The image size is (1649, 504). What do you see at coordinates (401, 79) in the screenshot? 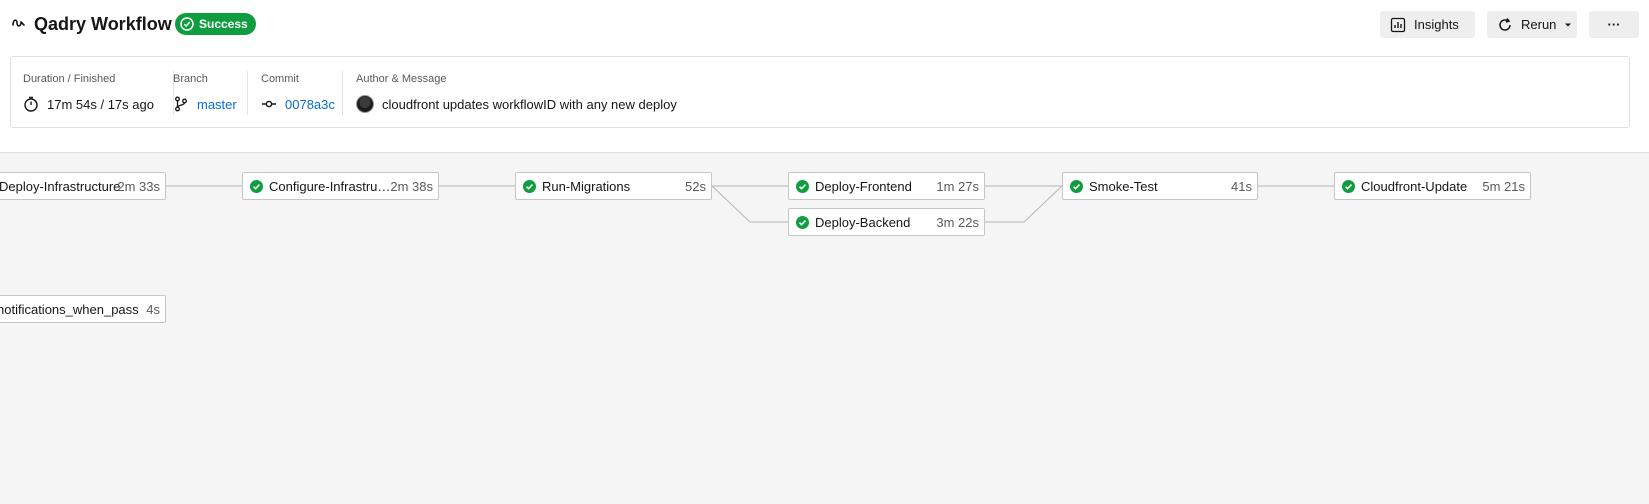
I see `author-label: Author & Message` at bounding box center [401, 79].